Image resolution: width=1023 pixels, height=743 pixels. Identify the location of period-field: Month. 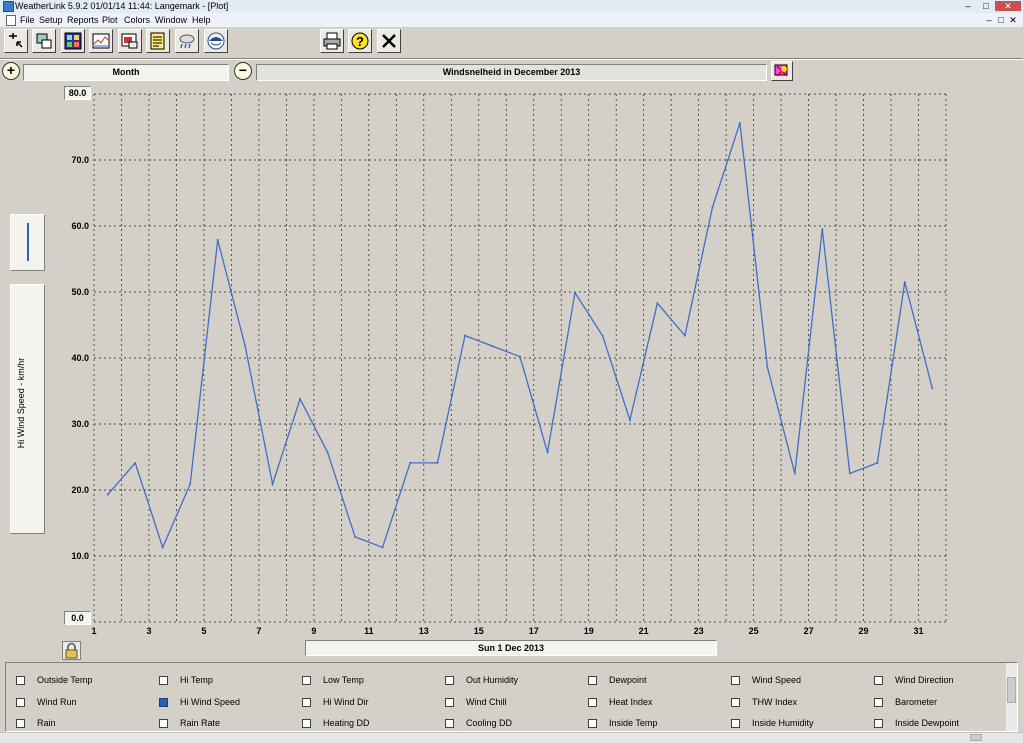
(126, 72).